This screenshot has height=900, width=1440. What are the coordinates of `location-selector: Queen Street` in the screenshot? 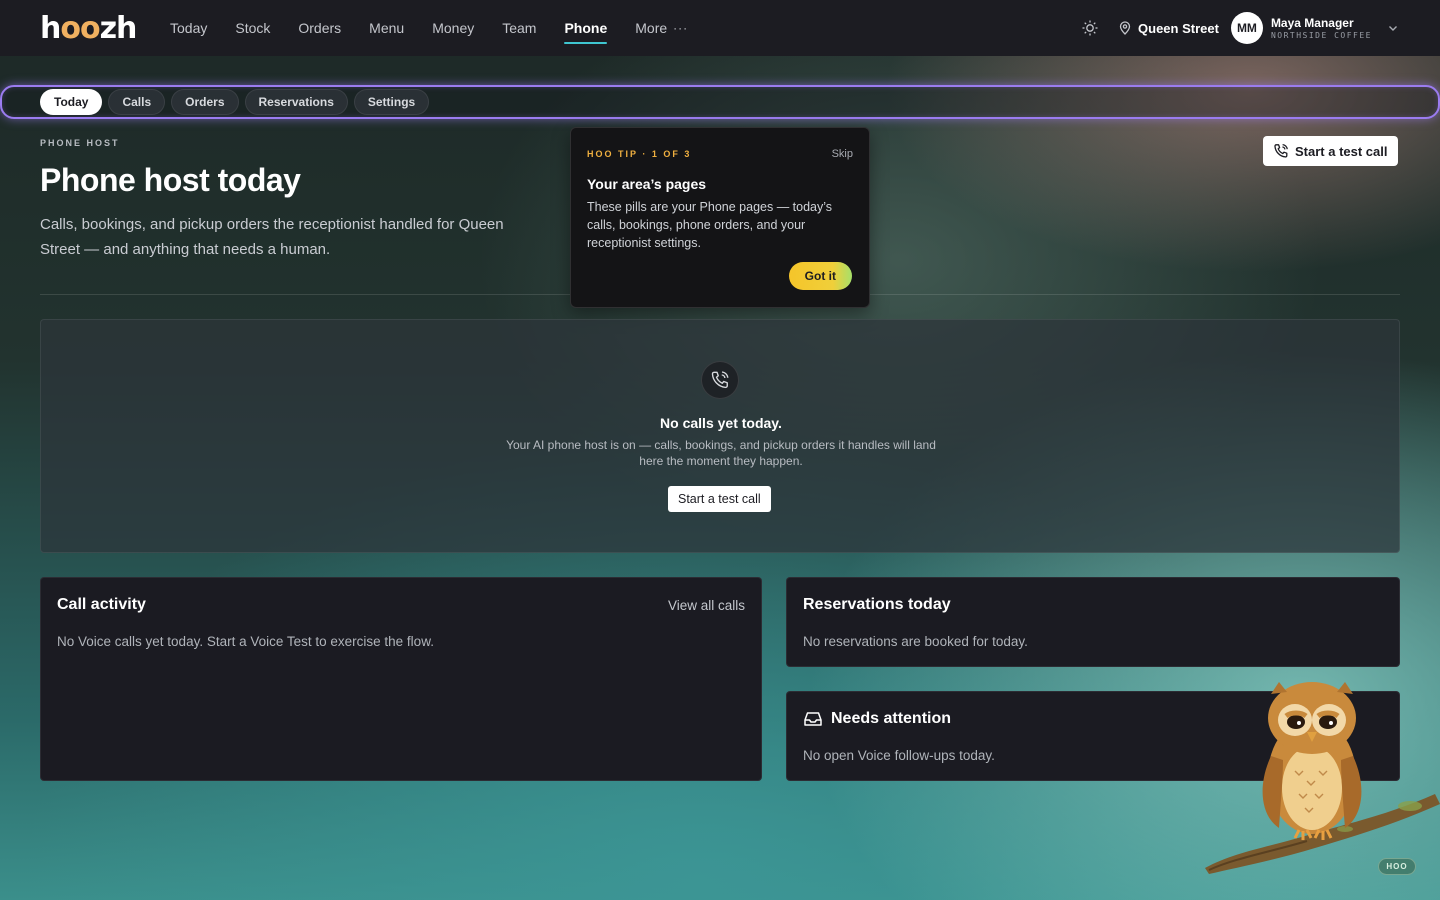 It's located at (1168, 28).